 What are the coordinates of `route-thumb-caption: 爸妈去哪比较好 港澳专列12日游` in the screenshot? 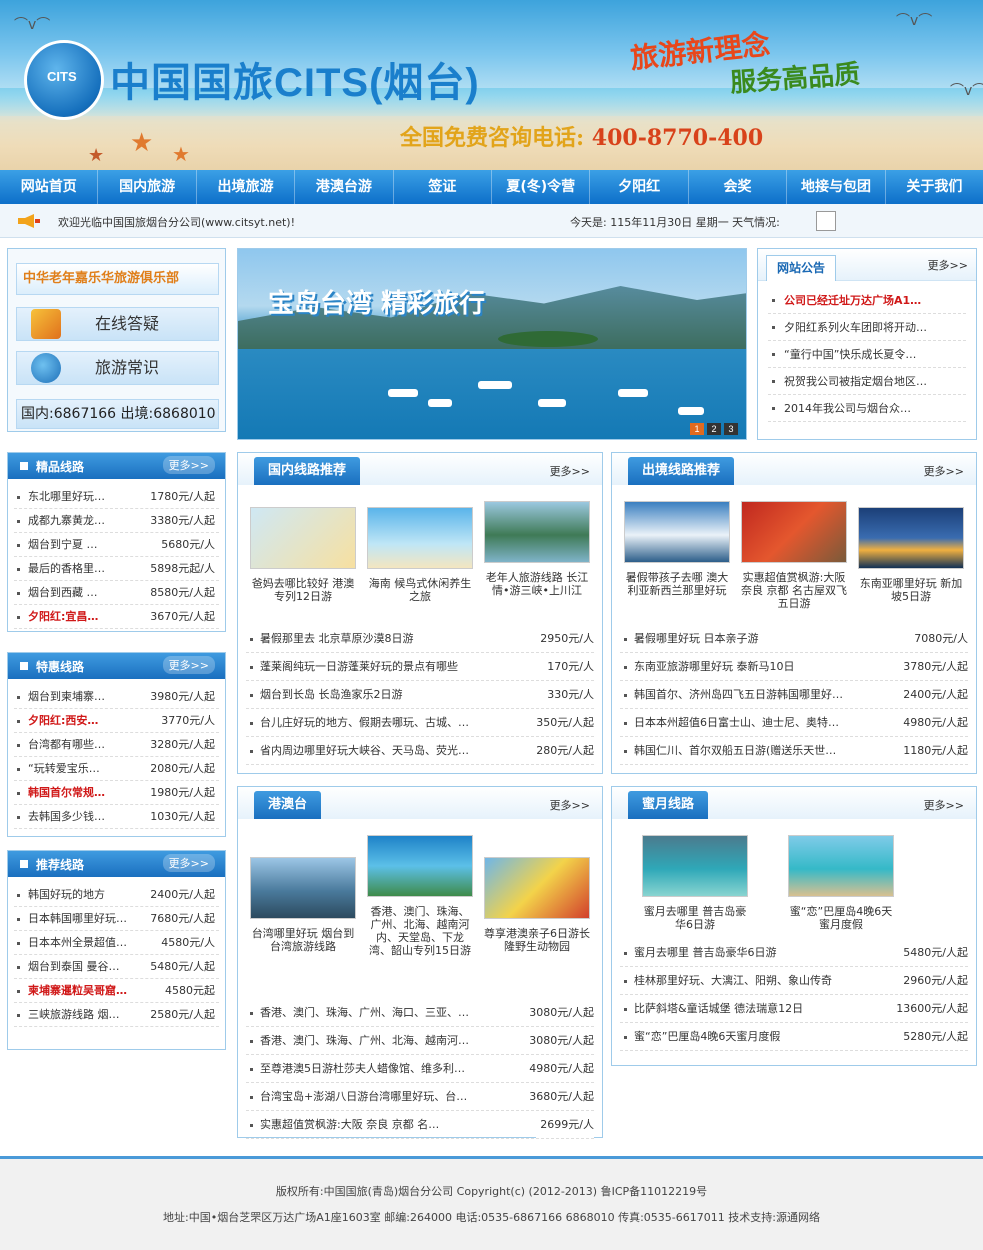 It's located at (303, 590).